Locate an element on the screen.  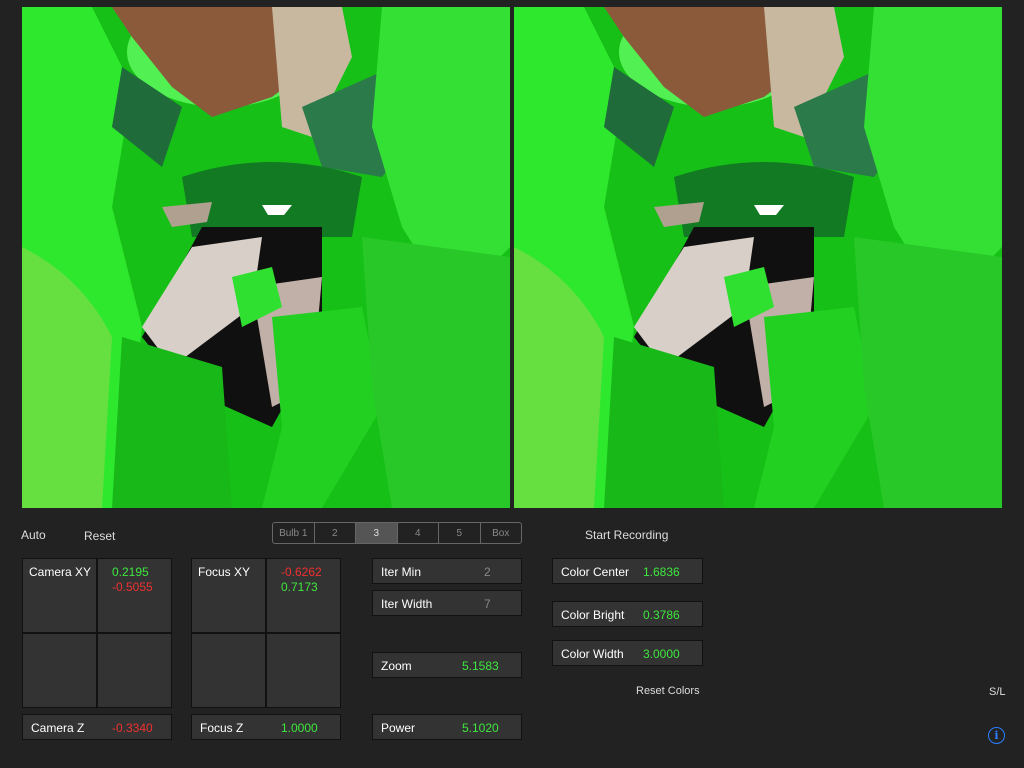
formula-selector: Bulb 1 2 3 4 5 Box is located at coordinates (397, 533).